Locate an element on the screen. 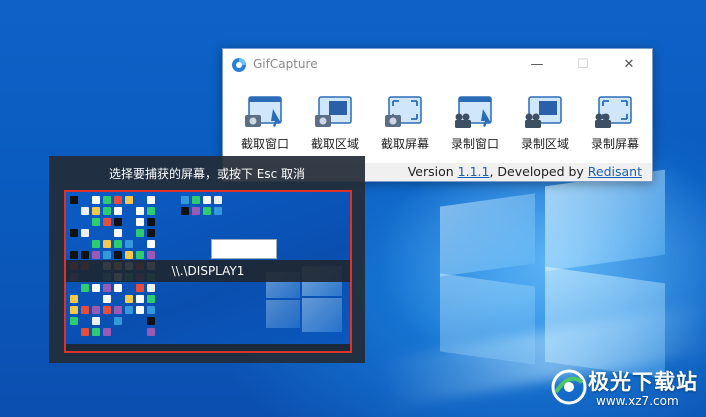 The image size is (706, 417). app-logo-icon is located at coordinates (239, 65).